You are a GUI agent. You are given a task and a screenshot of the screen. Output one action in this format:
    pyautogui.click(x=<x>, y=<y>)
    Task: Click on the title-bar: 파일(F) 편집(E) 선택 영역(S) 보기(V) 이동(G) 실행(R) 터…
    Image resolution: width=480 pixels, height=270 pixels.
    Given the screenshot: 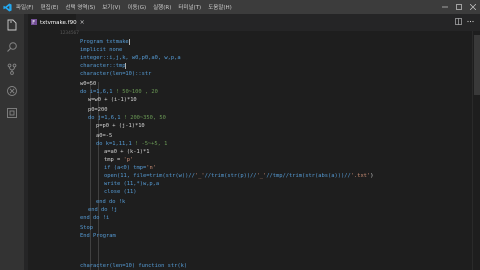 What is the action you would take?
    pyautogui.click(x=240, y=7)
    